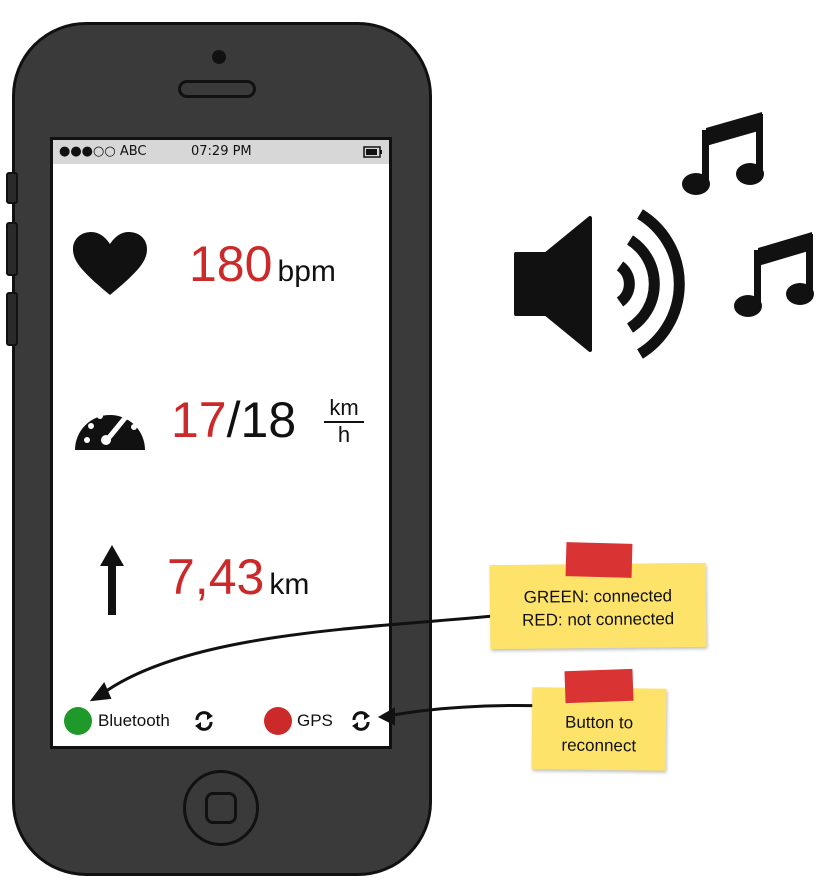 This screenshot has width=834, height=886. What do you see at coordinates (219, 57) in the screenshot?
I see `front-camera` at bounding box center [219, 57].